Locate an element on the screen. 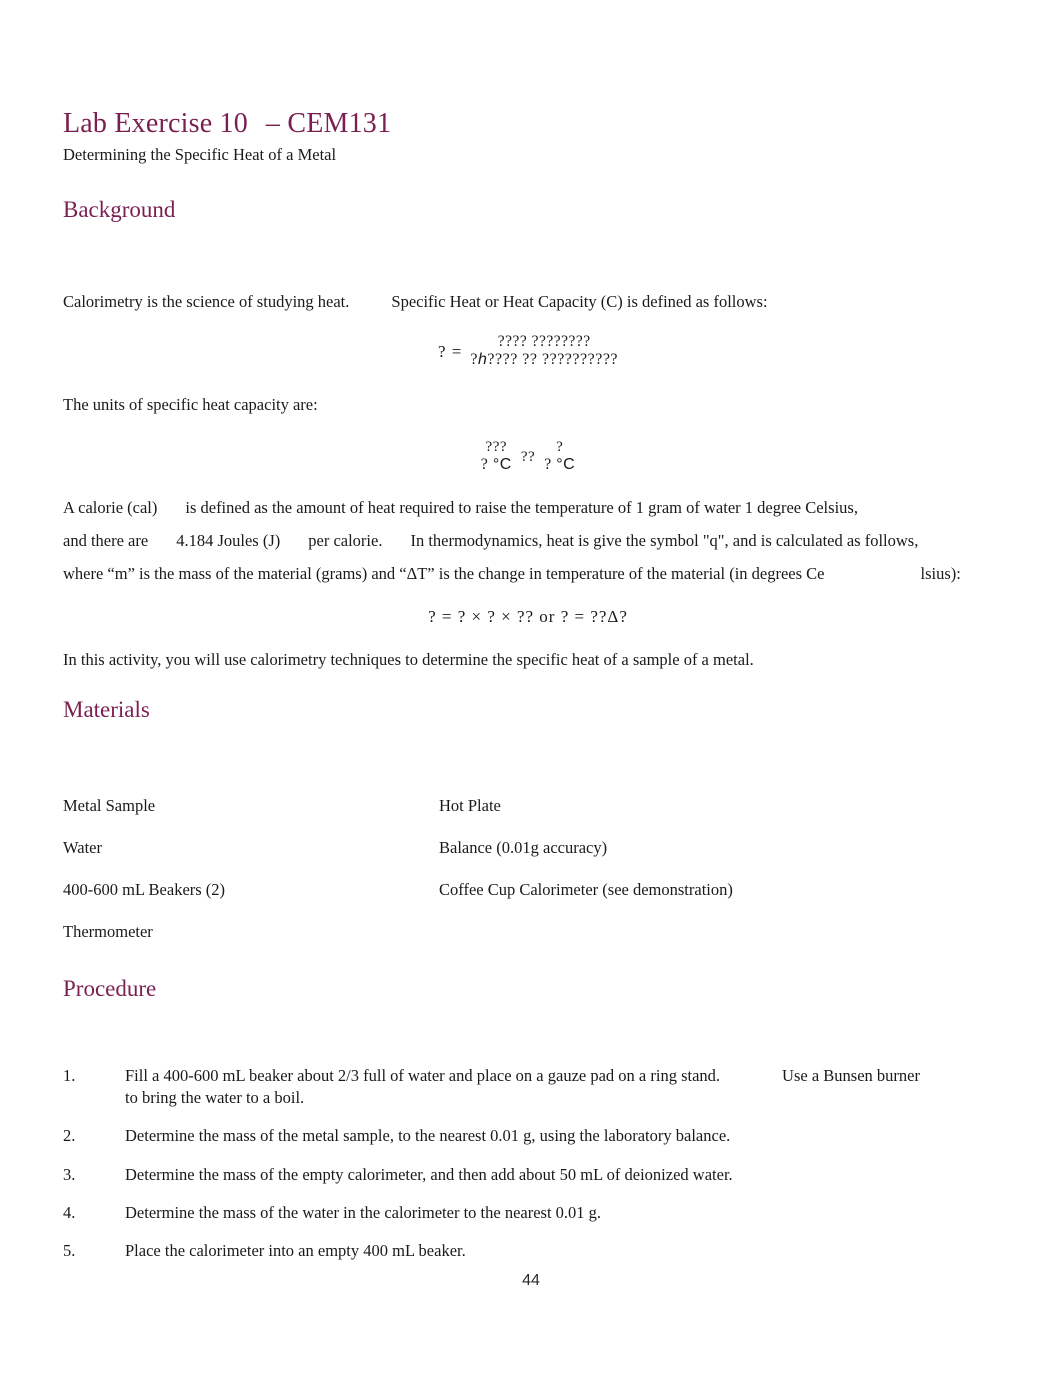 Image resolution: width=1062 pixels, height=1377 pixels. equation-specific-heat: ? = ???? ???????? ?h???? ?? ?????????? is located at coordinates (528, 351).